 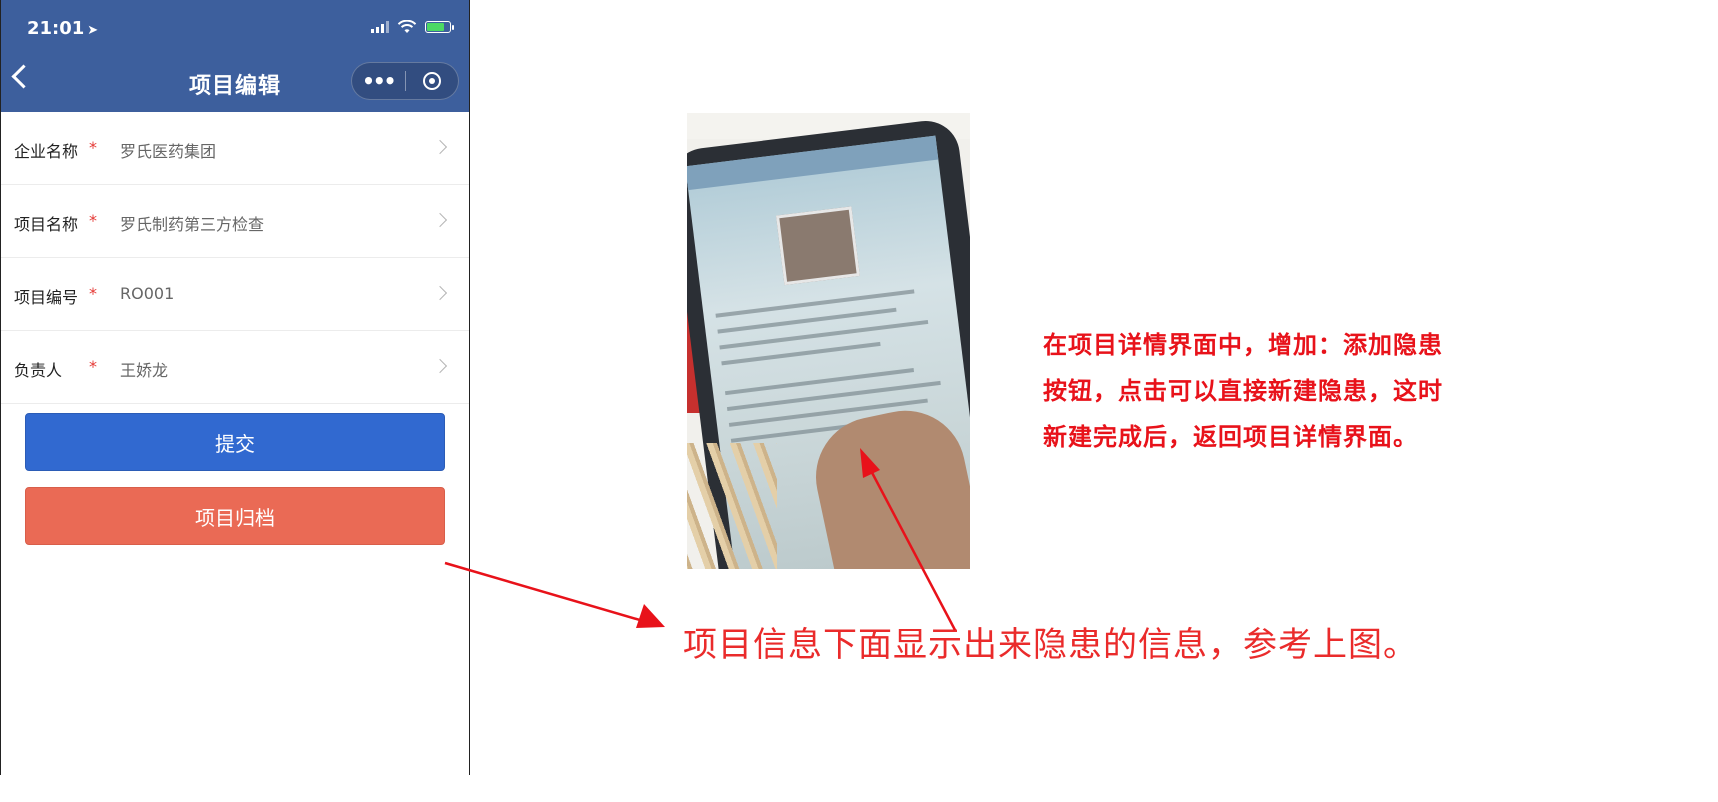 I want to click on photo-chopsticks, so click(x=732, y=506).